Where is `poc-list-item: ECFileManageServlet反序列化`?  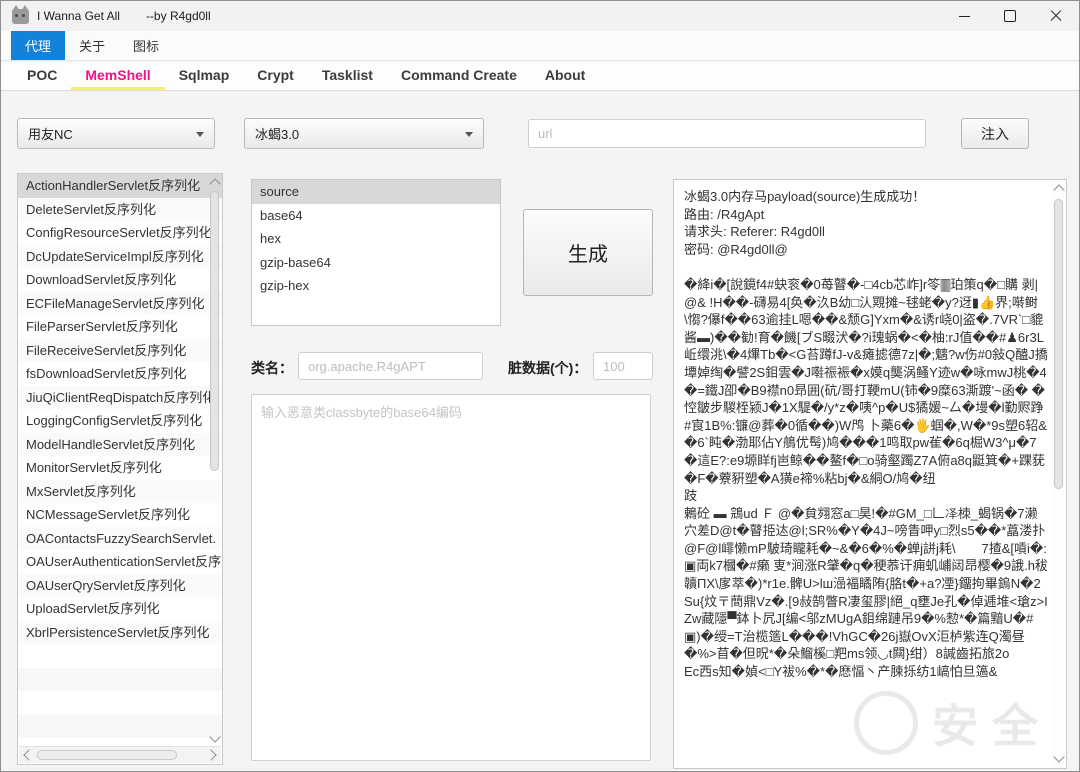 poc-list-item: ECFileManageServlet反序列化 is located at coordinates (120, 303).